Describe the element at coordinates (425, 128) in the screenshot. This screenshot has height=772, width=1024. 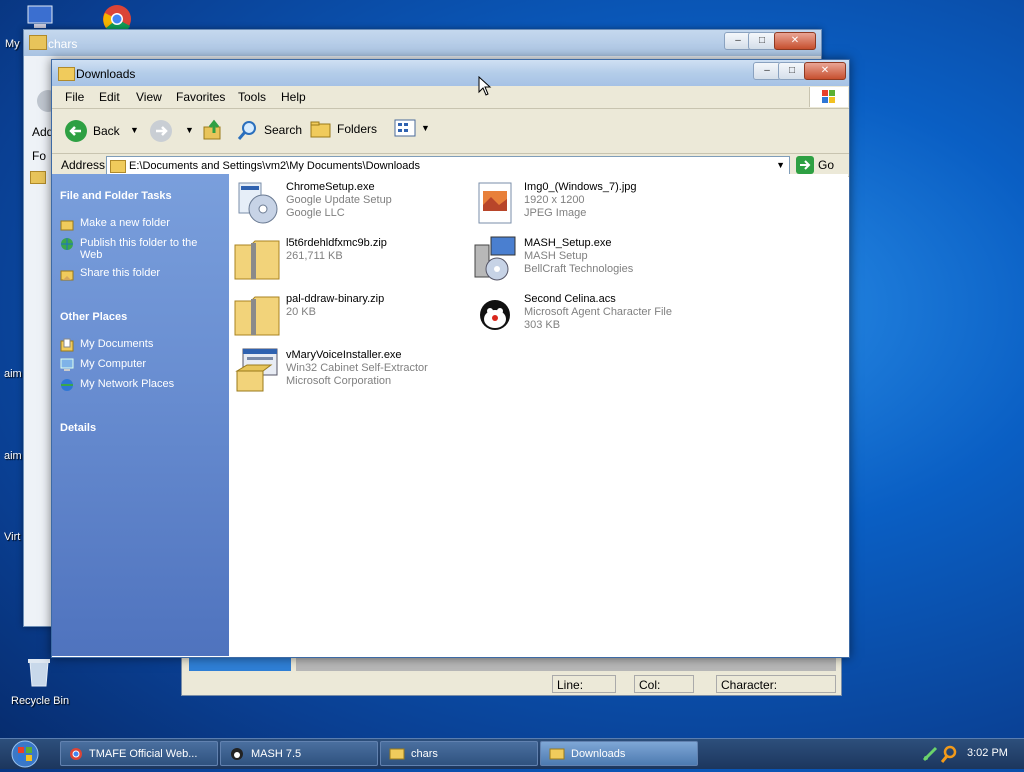
I see `views-dropdown-icon: ▼` at that location.